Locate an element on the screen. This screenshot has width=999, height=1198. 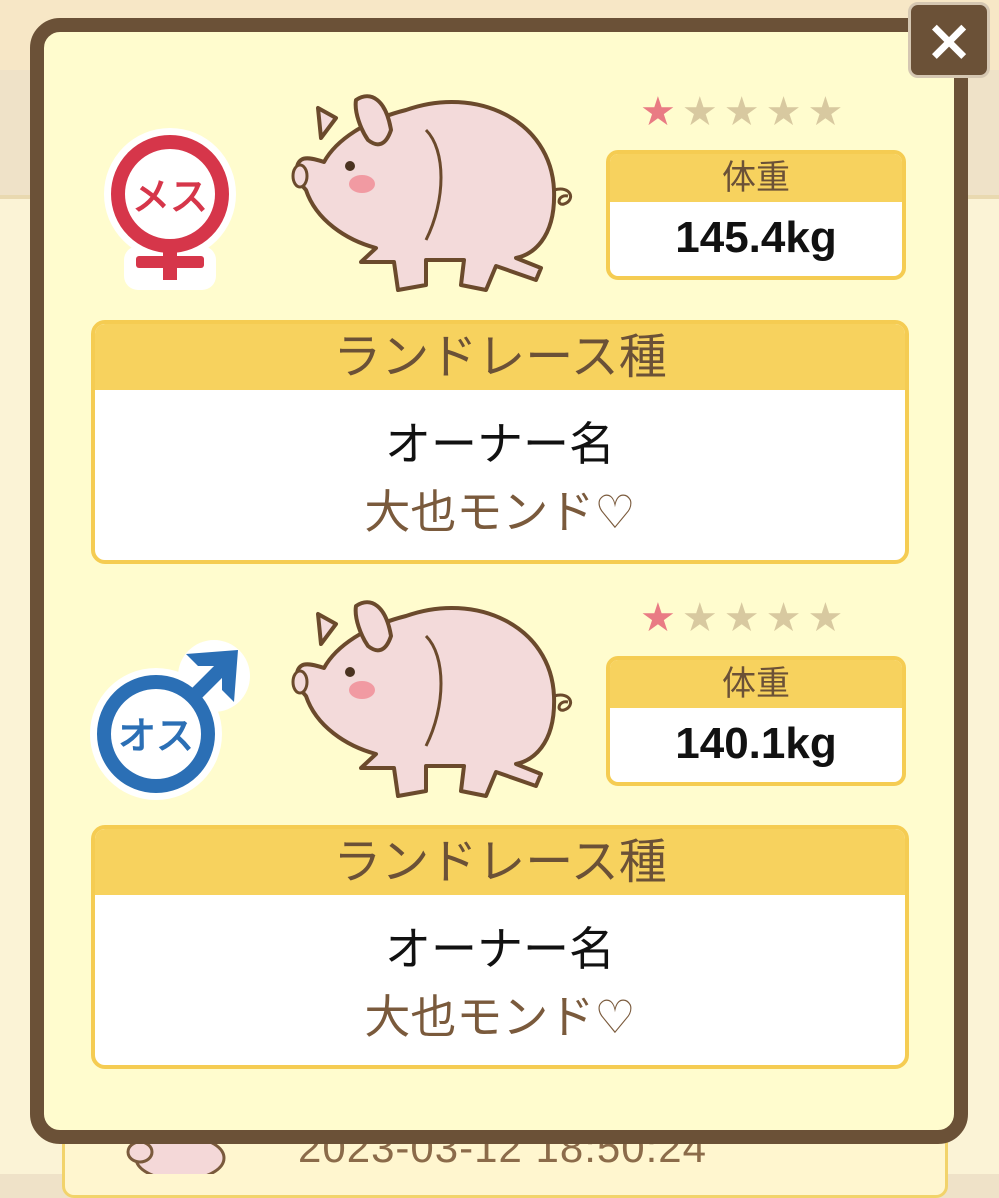
close-button: × is located at coordinates (949, 40).